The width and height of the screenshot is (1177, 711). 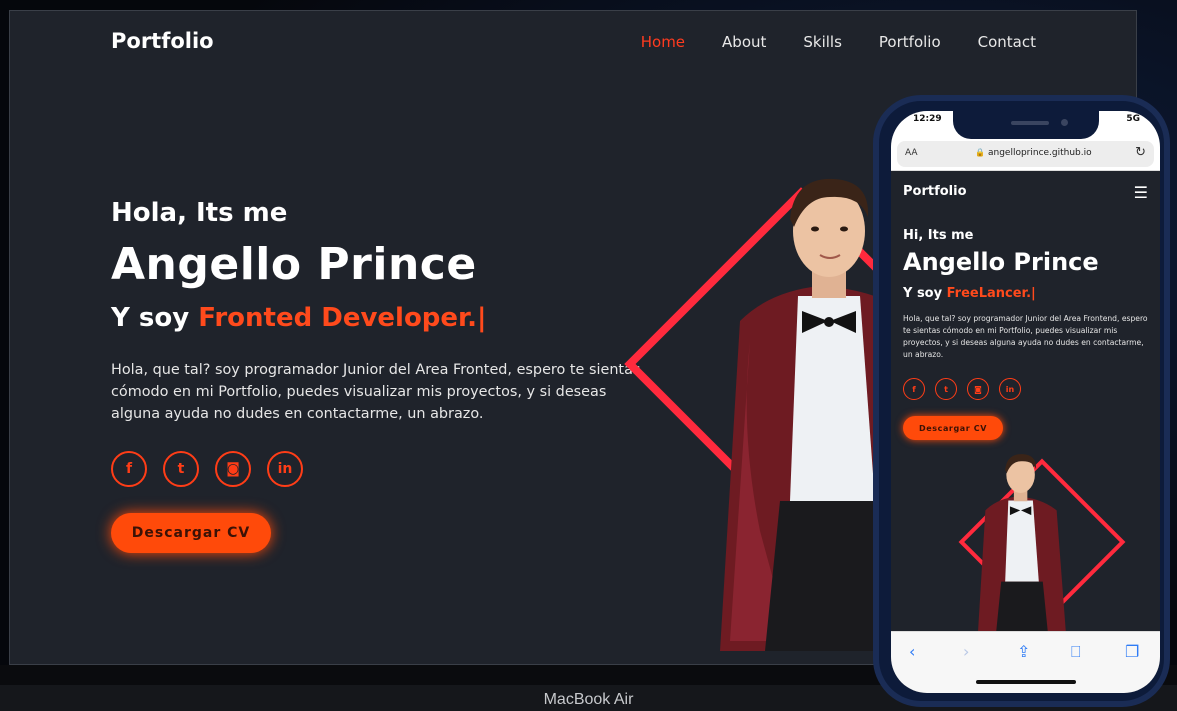 I want to click on download-cv-button: Descargar CV, so click(x=191, y=533).